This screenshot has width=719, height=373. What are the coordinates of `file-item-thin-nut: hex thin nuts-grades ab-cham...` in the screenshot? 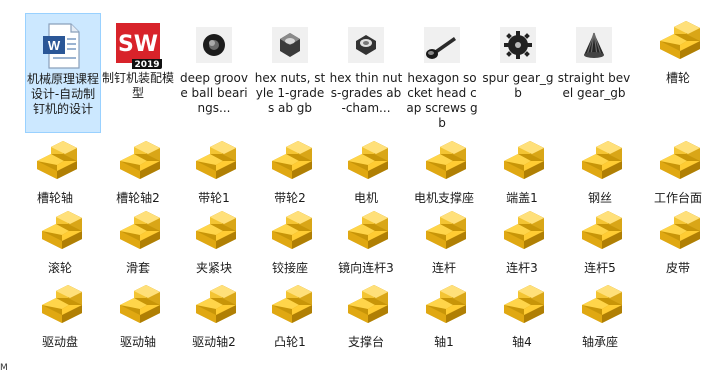 It's located at (366, 73).